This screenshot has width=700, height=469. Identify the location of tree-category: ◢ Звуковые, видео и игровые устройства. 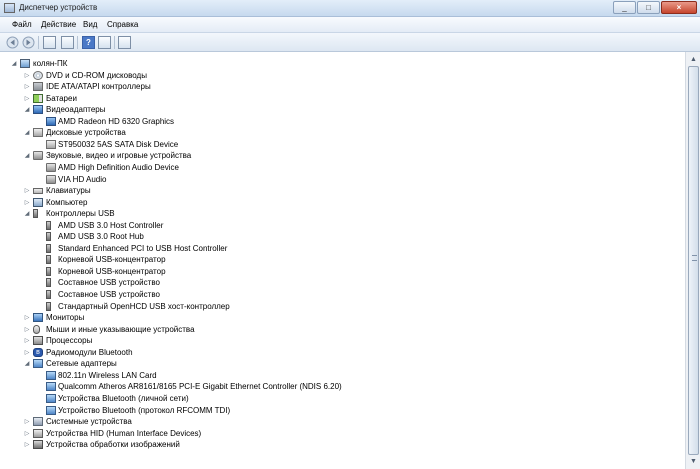
(342, 155).